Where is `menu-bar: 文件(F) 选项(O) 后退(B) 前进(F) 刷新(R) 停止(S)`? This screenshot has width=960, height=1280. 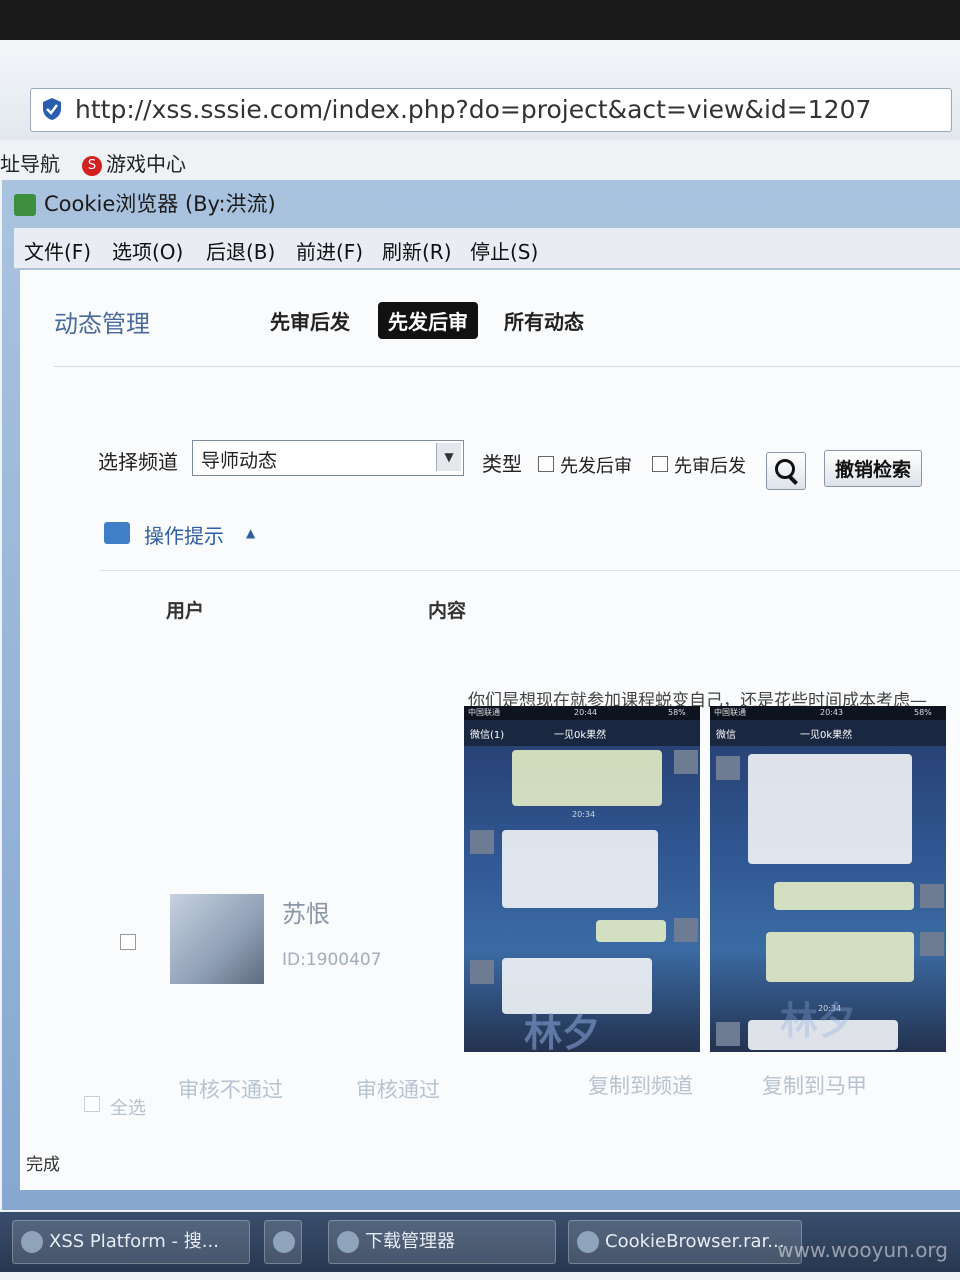
menu-bar: 文件(F) 选项(O) 后退(B) 前进(F) 刷新(R) 停止(S) is located at coordinates (487, 248).